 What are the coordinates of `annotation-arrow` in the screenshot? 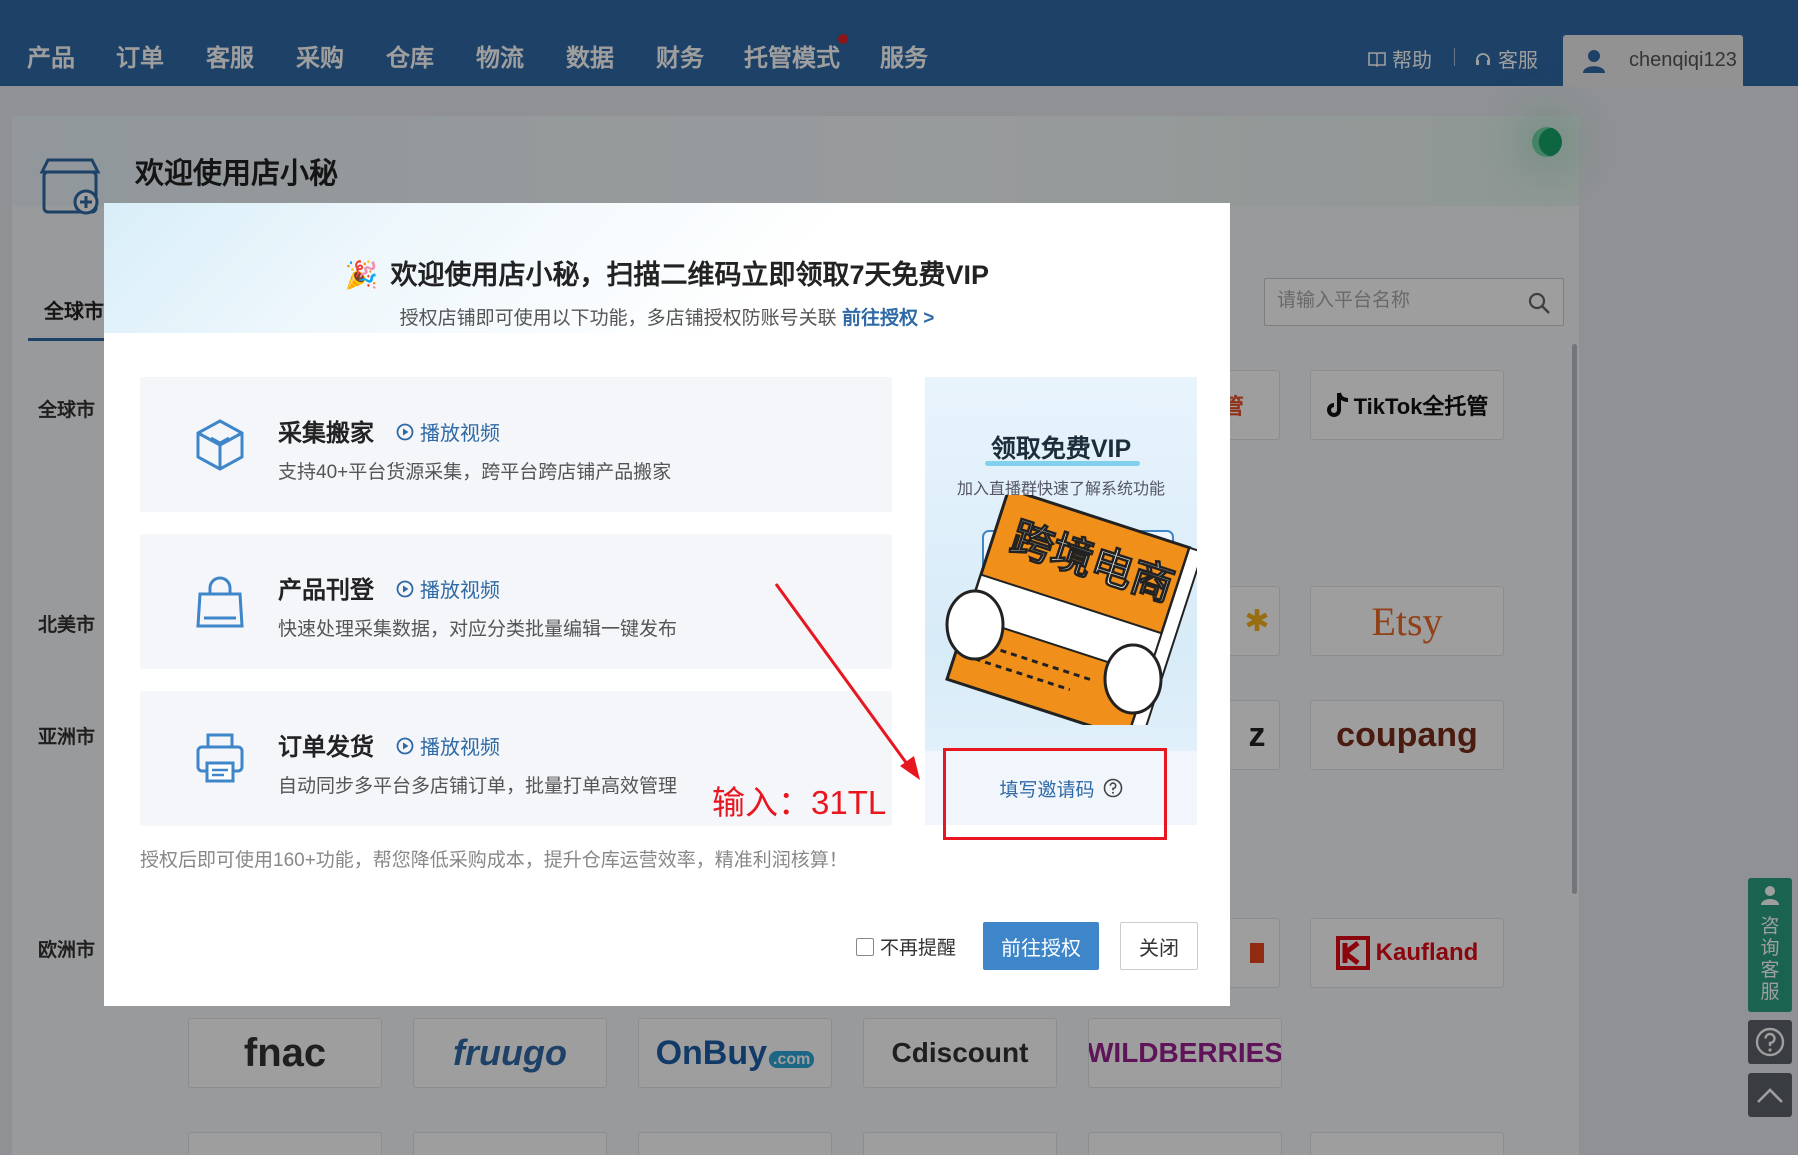 It's located at (847, 681).